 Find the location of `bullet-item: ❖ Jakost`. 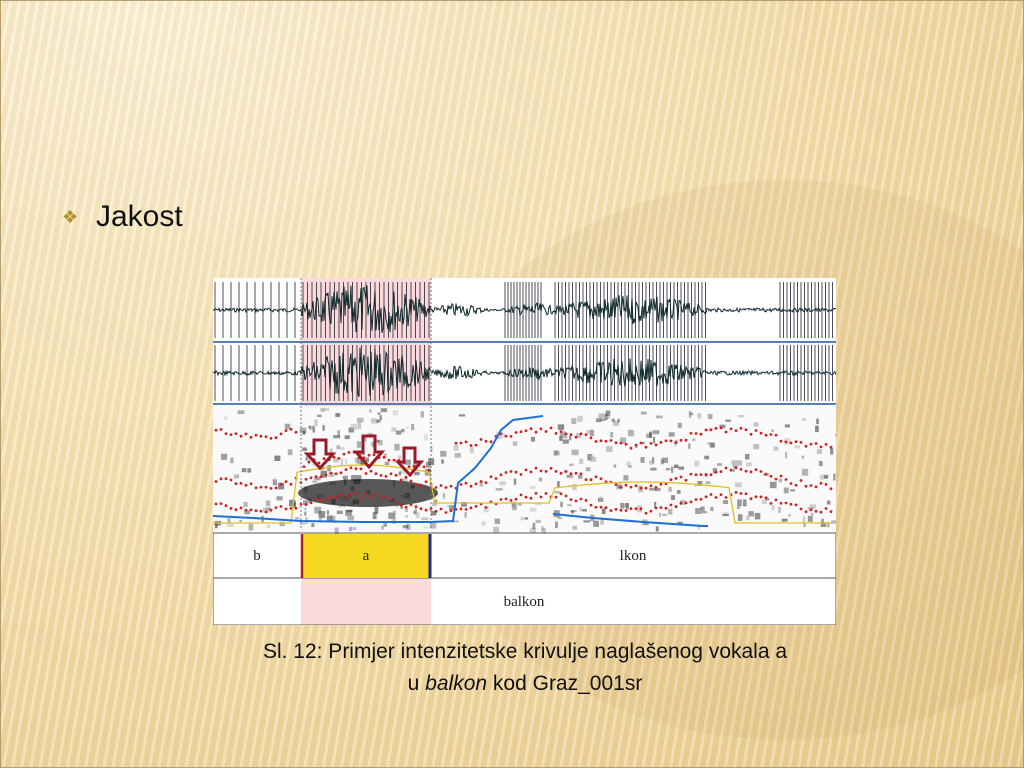

bullet-item: ❖ Jakost is located at coordinates (122, 217).